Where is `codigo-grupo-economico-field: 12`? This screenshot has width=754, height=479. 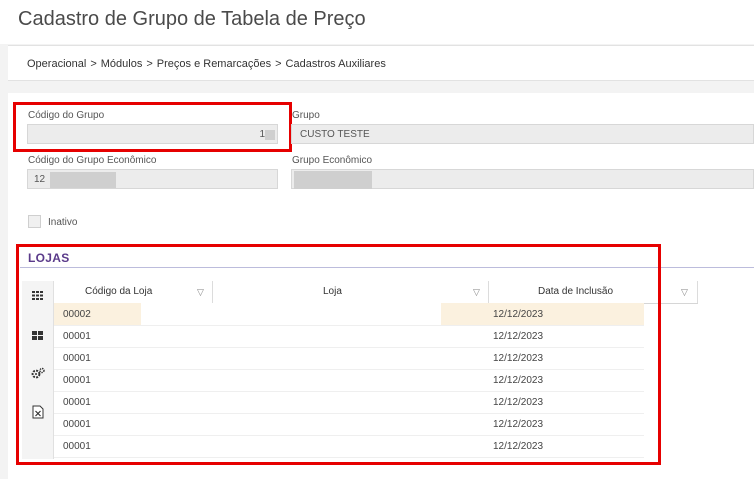
codigo-grupo-economico-field: 12 is located at coordinates (152, 179).